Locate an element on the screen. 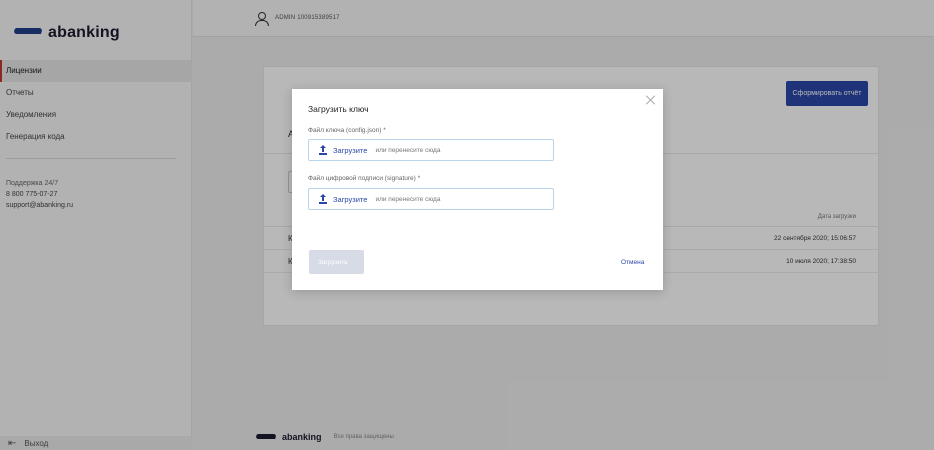  config-file-dropzone: Загрузите или перенесите сюда is located at coordinates (431, 150).